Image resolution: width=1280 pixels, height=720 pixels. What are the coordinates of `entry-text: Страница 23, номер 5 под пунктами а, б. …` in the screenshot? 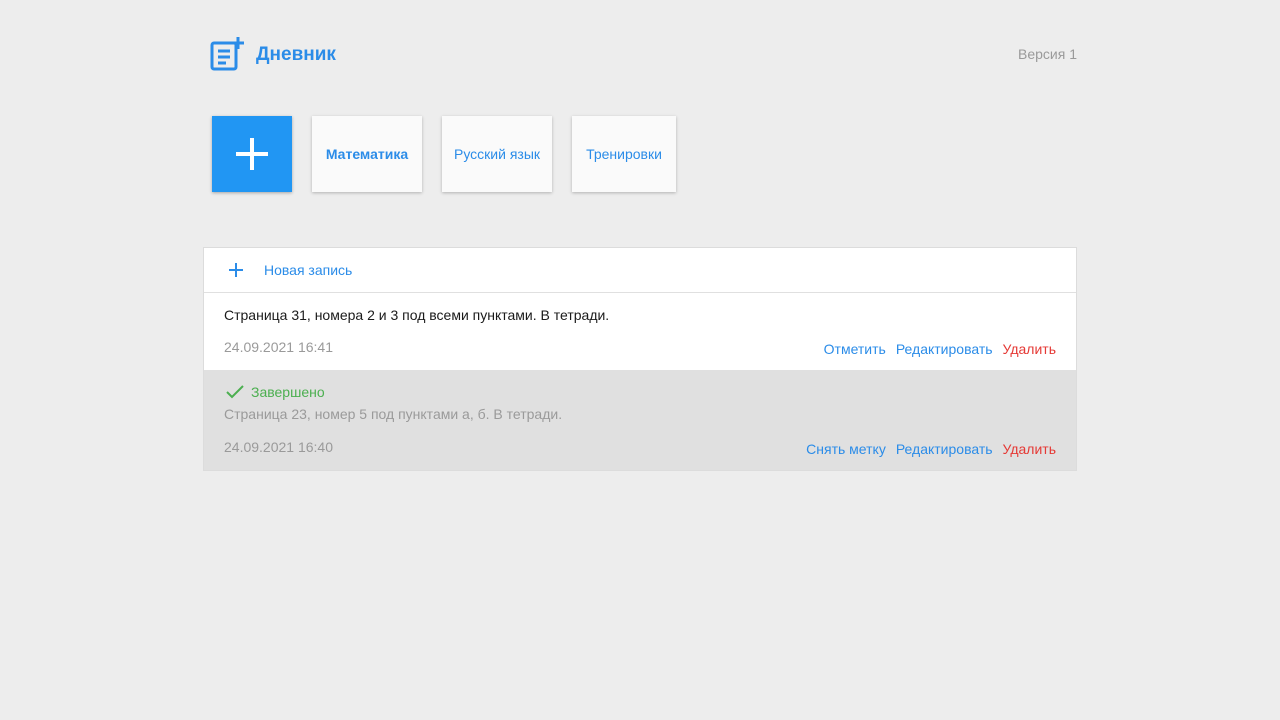 It's located at (393, 414).